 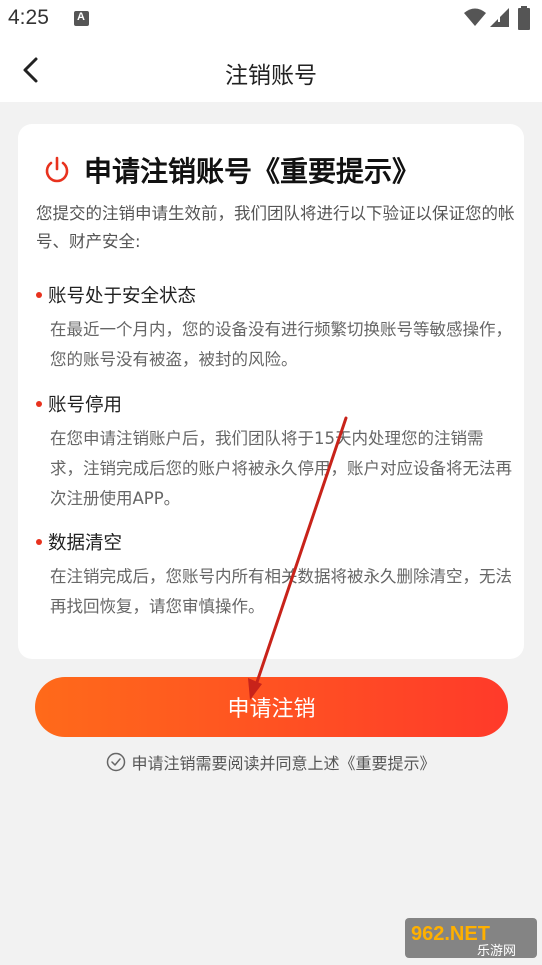 I want to click on notice-intro: 您提交的注销申请生效前，我们团队将进行以下验证以保证您的帐号、财产安全:, so click(x=275, y=227).